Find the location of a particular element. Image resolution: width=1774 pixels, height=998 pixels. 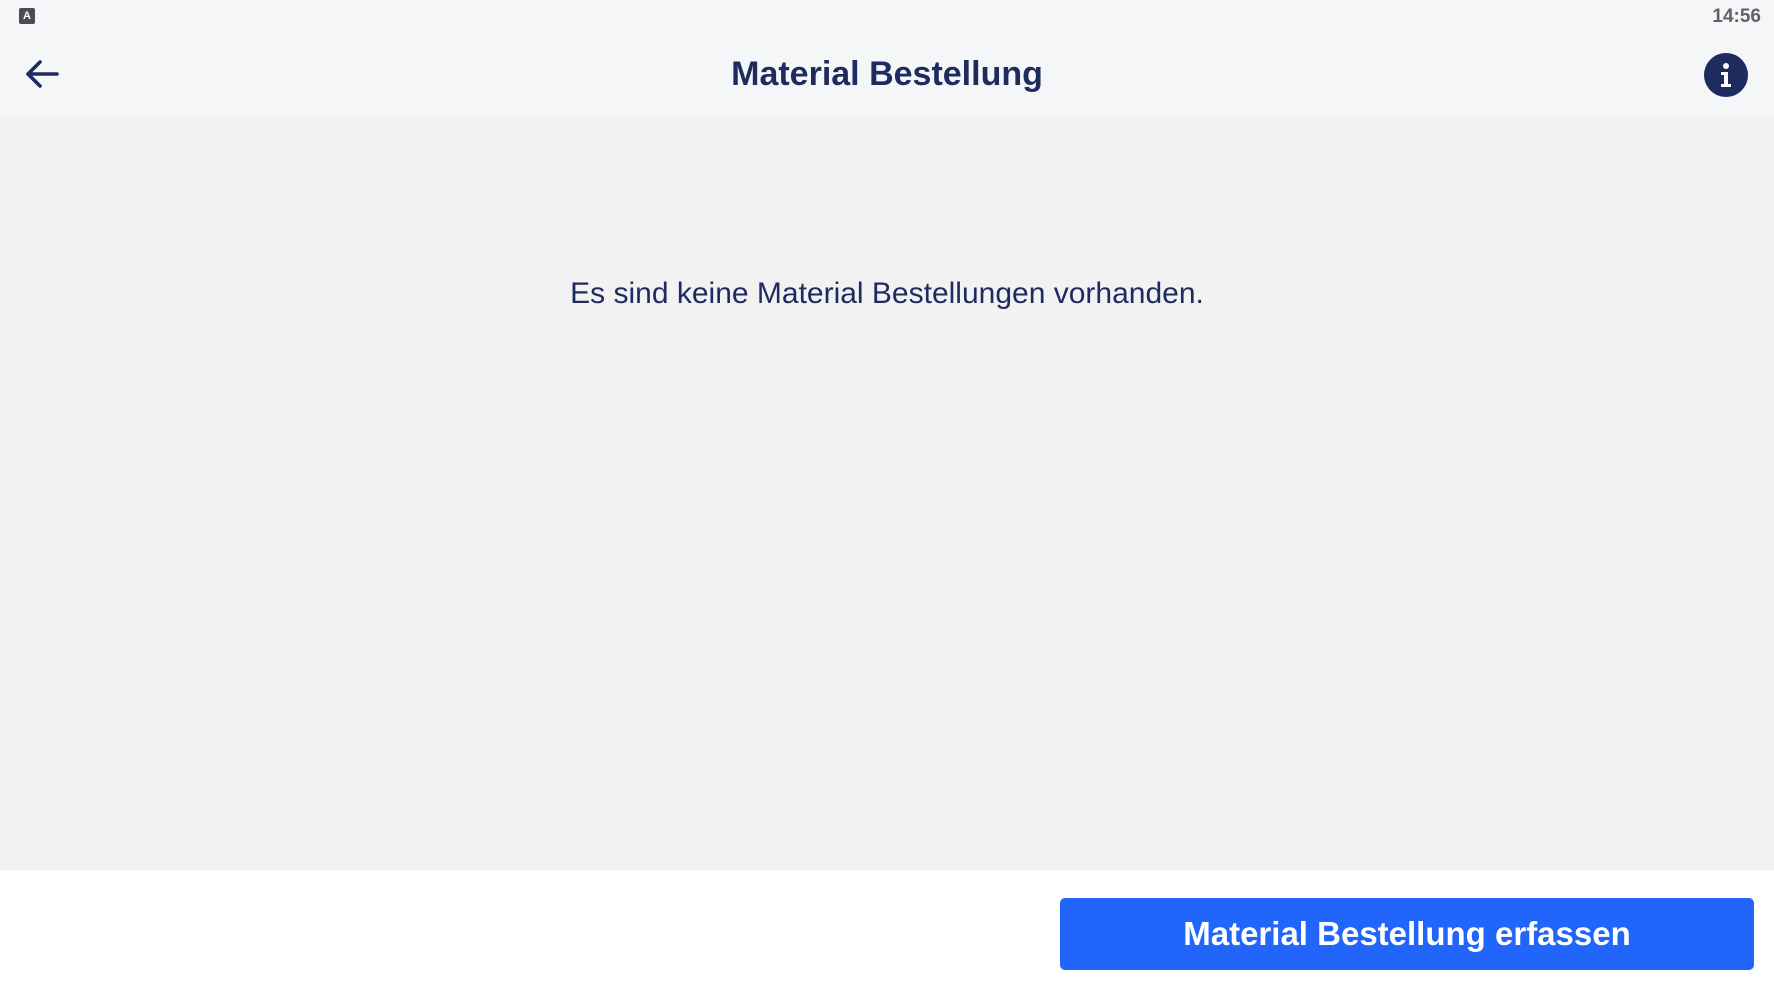

page-title: Material Bestellung is located at coordinates (887, 74).